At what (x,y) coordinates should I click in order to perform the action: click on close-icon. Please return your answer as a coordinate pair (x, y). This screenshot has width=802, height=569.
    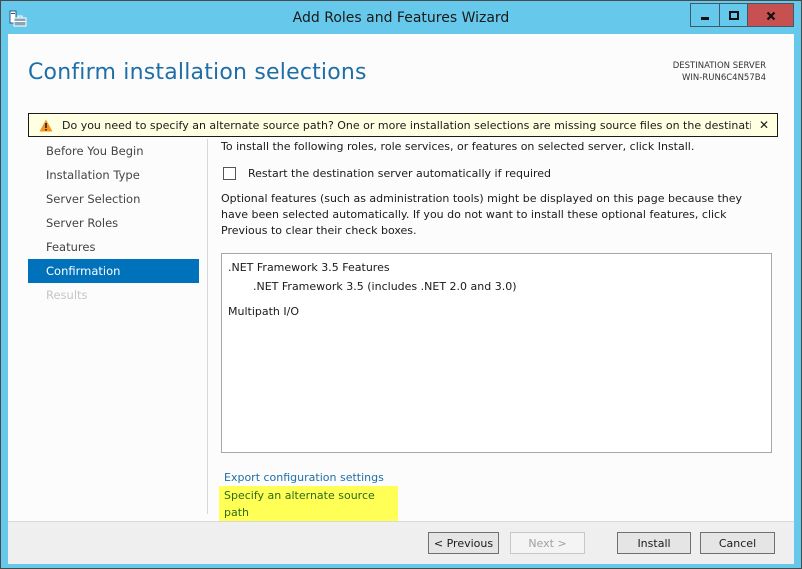
    Looking at the image, I should click on (771, 15).